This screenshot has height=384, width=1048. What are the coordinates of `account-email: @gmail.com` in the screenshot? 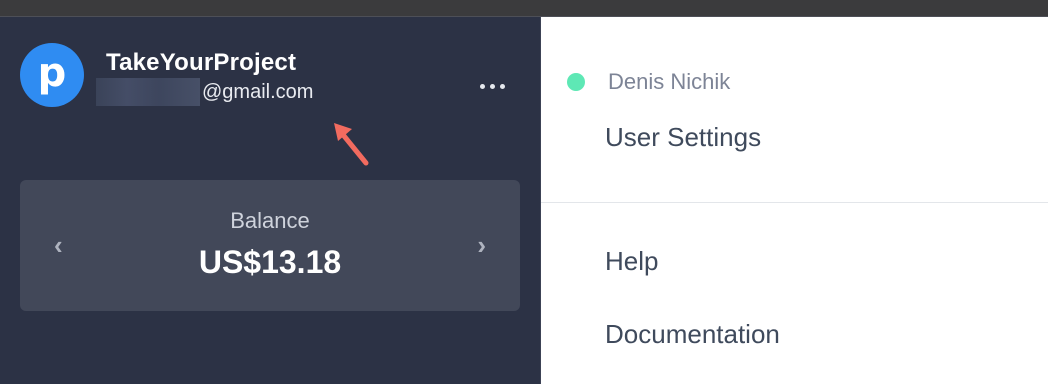 It's located at (204, 92).